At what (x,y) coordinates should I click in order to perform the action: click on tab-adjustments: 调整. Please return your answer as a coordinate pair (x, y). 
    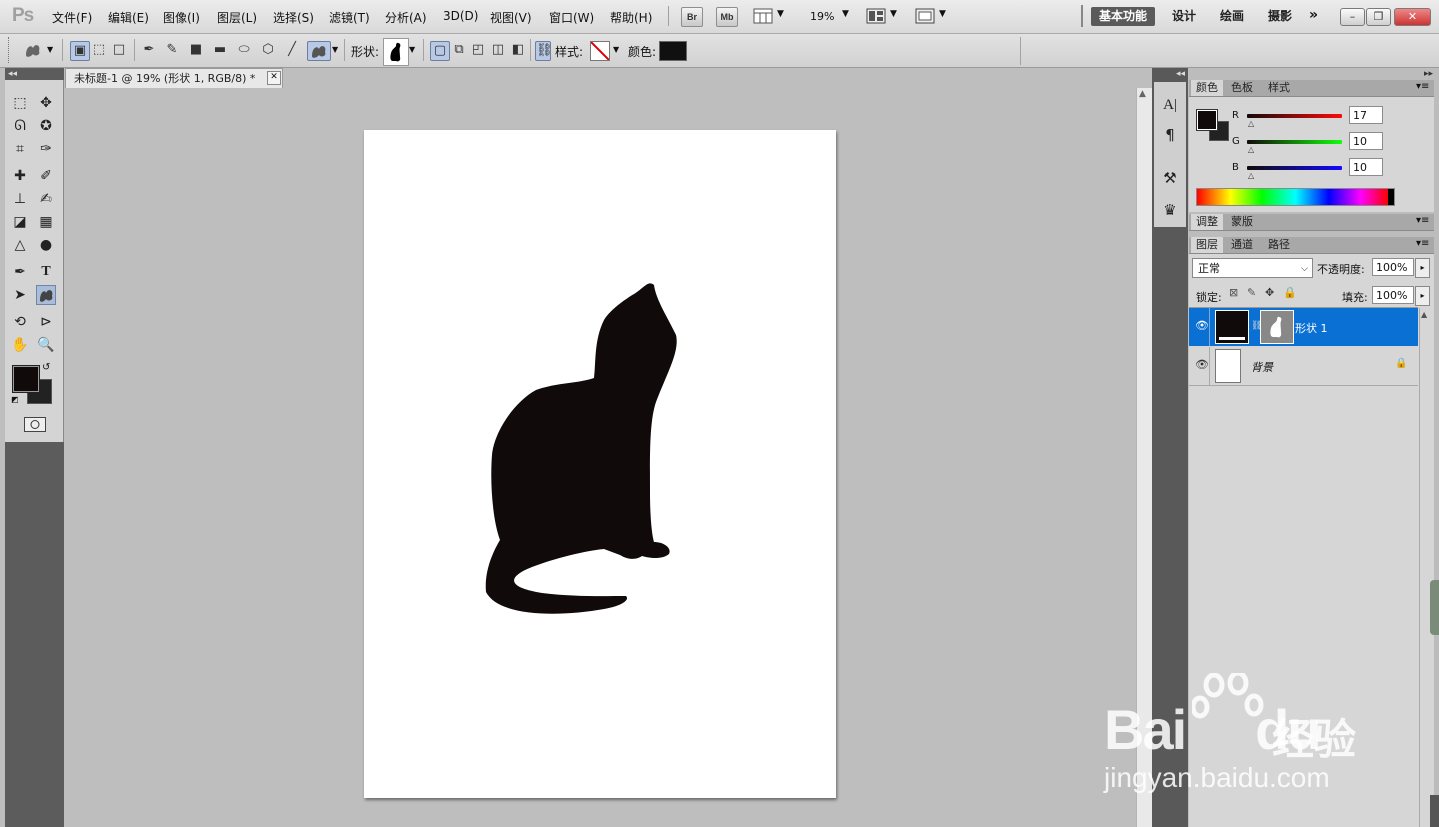
    Looking at the image, I should click on (1207, 222).